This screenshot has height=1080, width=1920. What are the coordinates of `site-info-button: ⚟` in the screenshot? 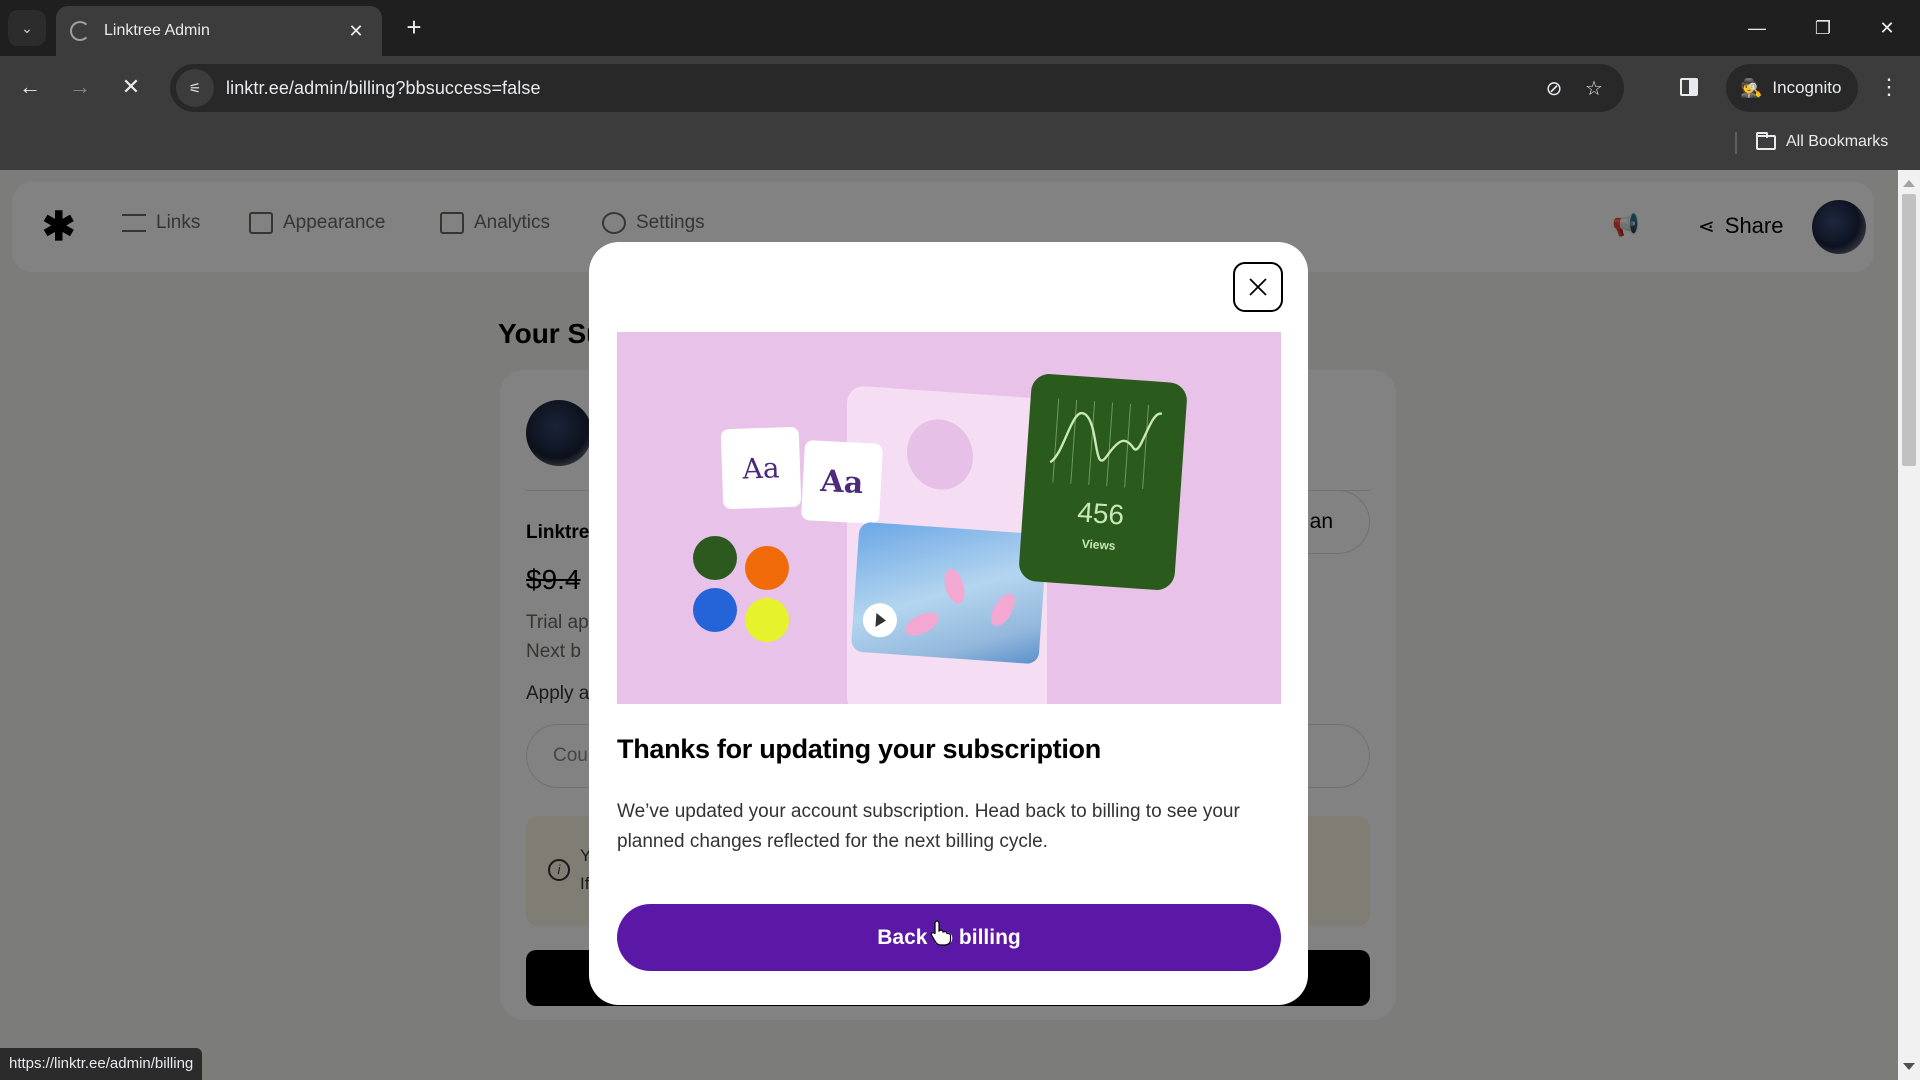 It's located at (195, 88).